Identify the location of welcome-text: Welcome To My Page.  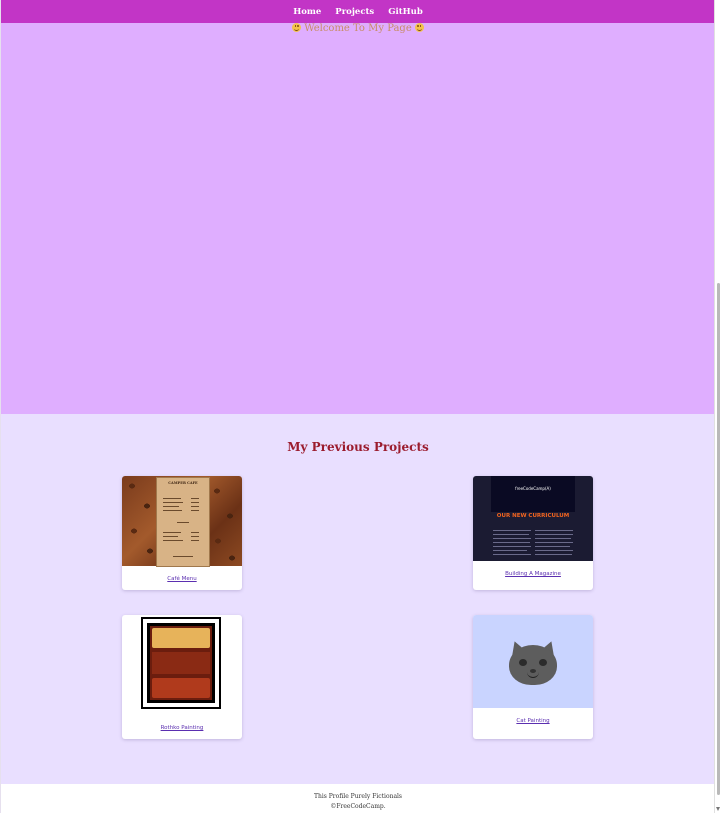
(358, 28).